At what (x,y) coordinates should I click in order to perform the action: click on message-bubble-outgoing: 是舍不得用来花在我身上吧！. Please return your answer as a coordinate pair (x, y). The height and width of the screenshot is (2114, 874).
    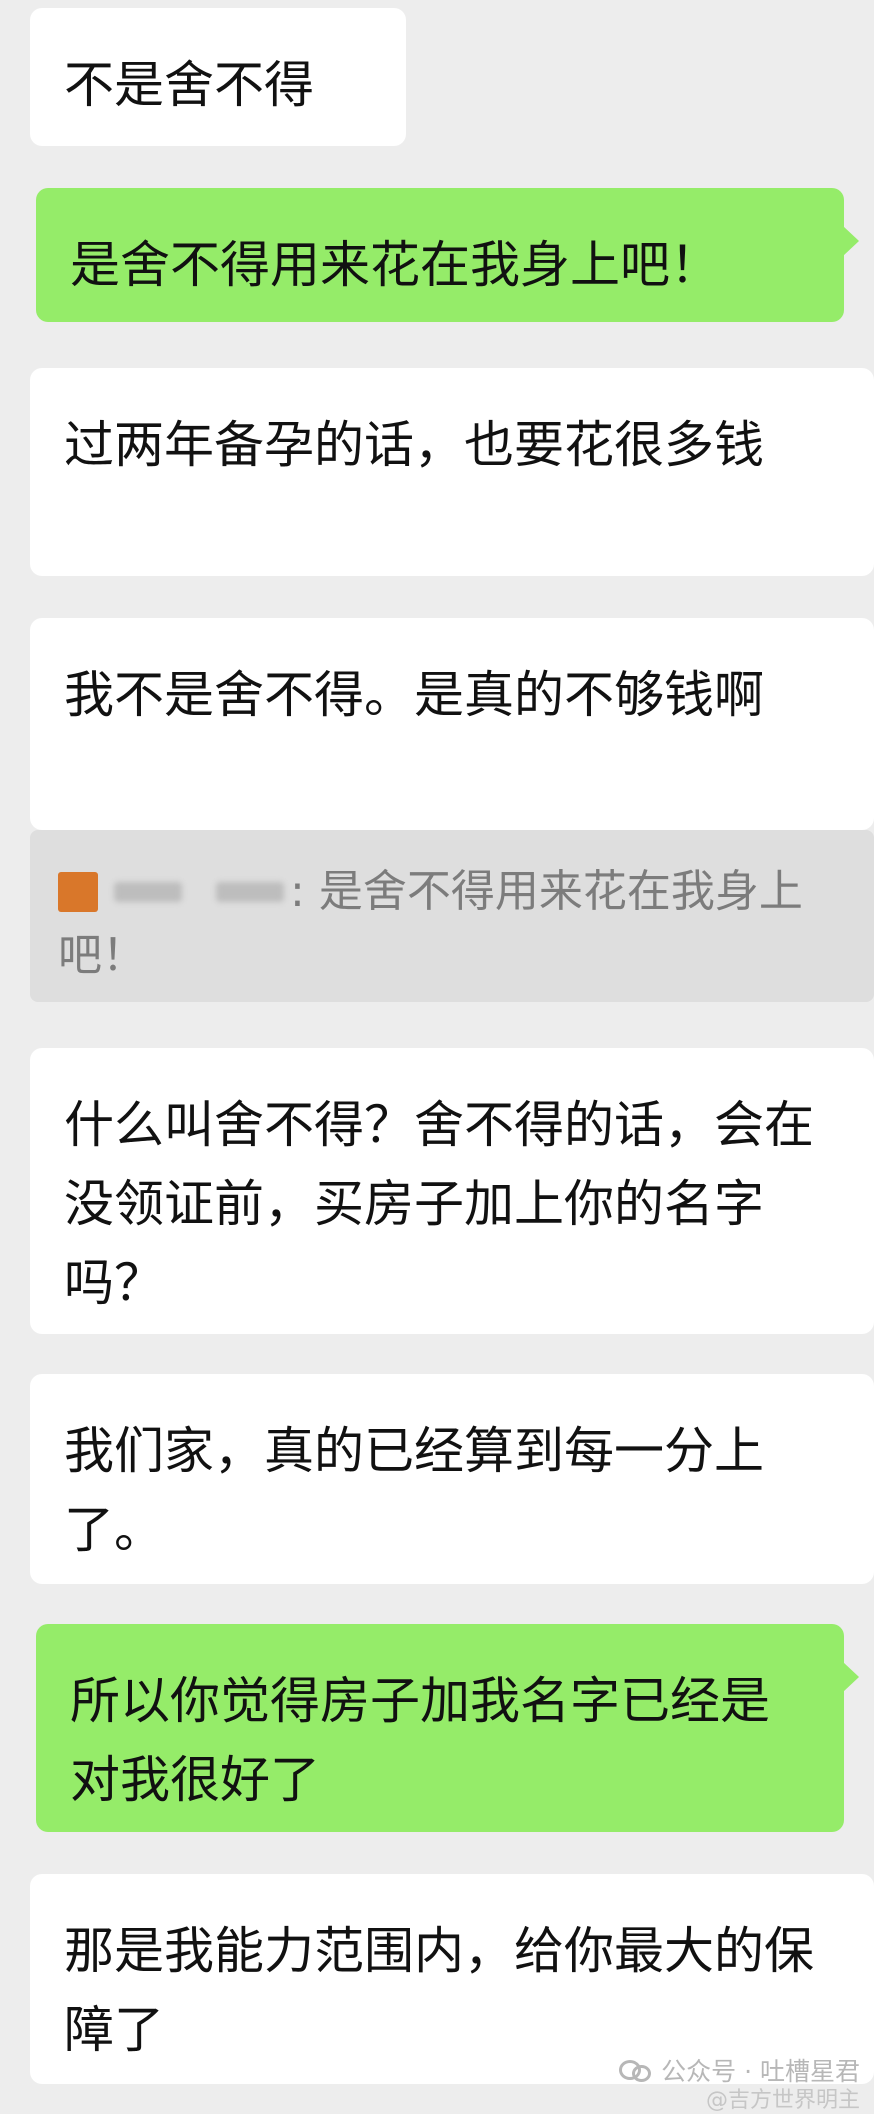
    Looking at the image, I should click on (447, 255).